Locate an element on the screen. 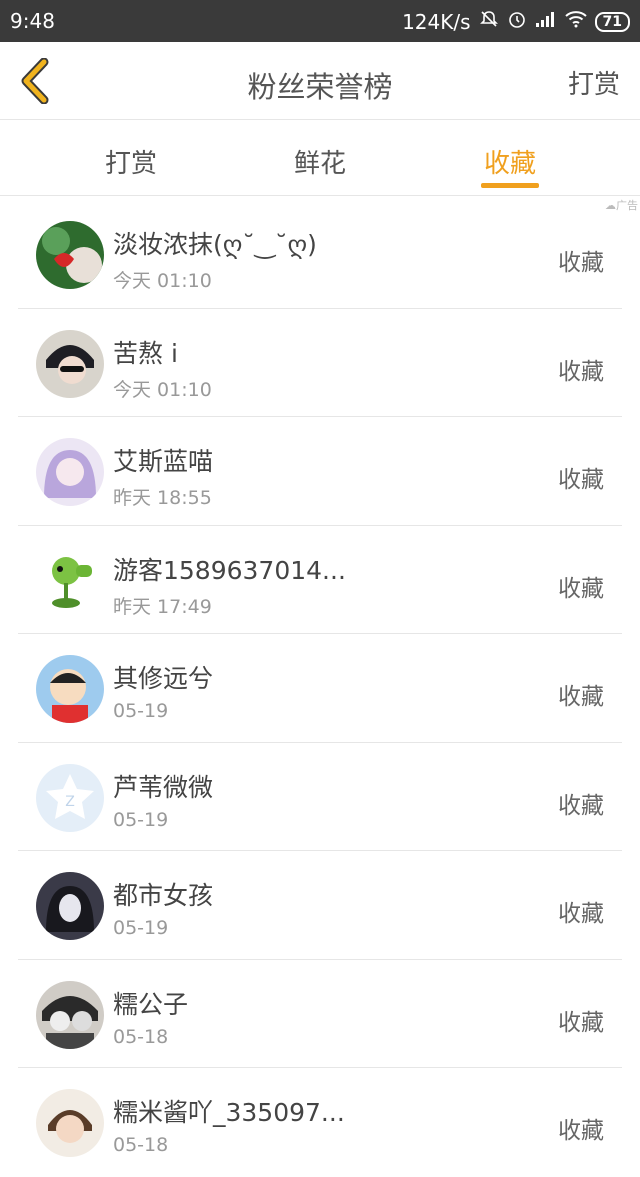 This screenshot has width=640, height=1177. list-item: 淡妆浓抹(ღ˘‿˘ღ) 今天 01:10 收藏 is located at coordinates (320, 254).